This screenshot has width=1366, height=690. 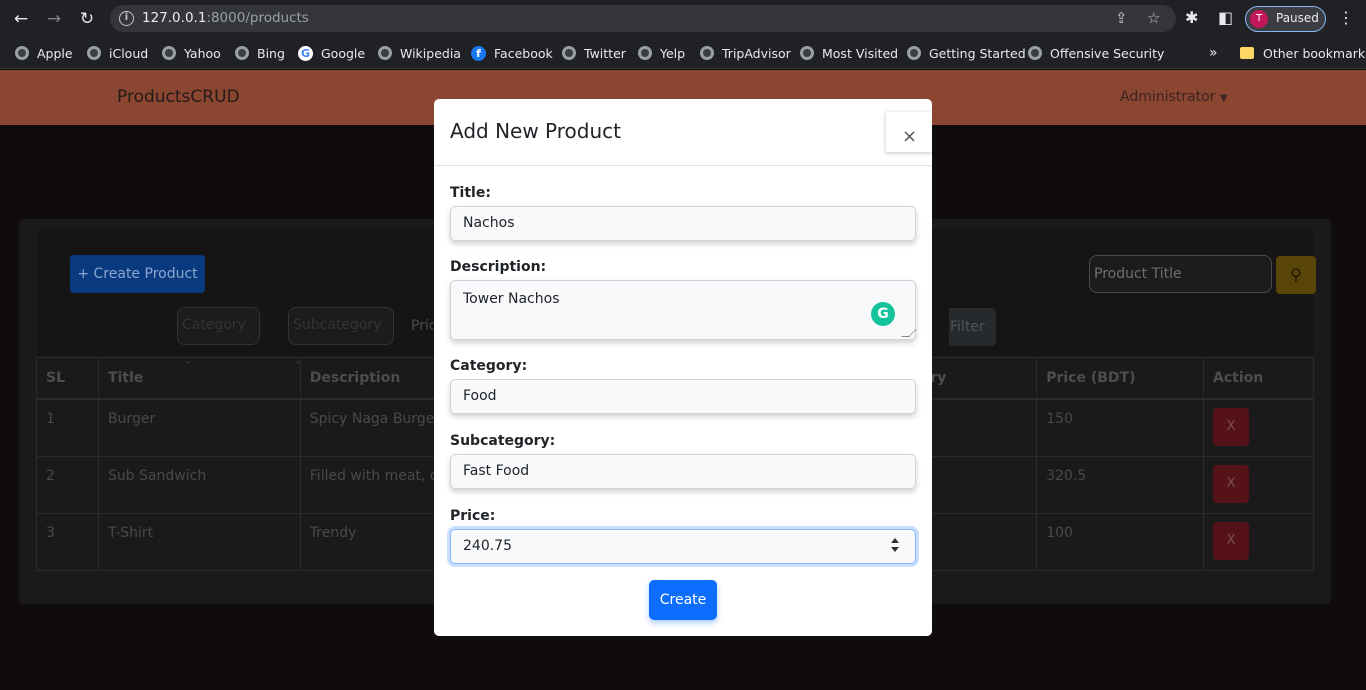 I want to click on category-input: Food, so click(x=683, y=396).